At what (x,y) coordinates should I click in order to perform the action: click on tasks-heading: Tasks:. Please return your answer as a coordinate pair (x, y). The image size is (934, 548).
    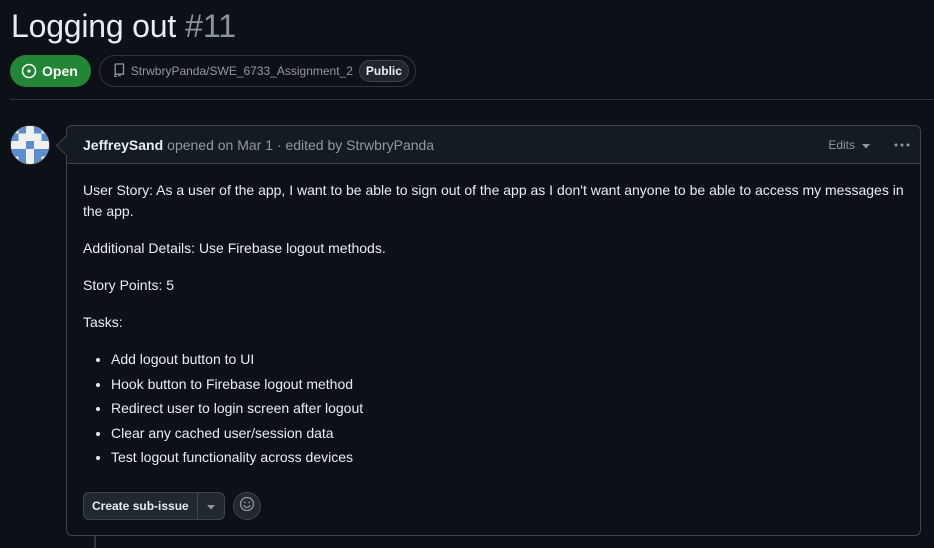
    Looking at the image, I should click on (103, 322).